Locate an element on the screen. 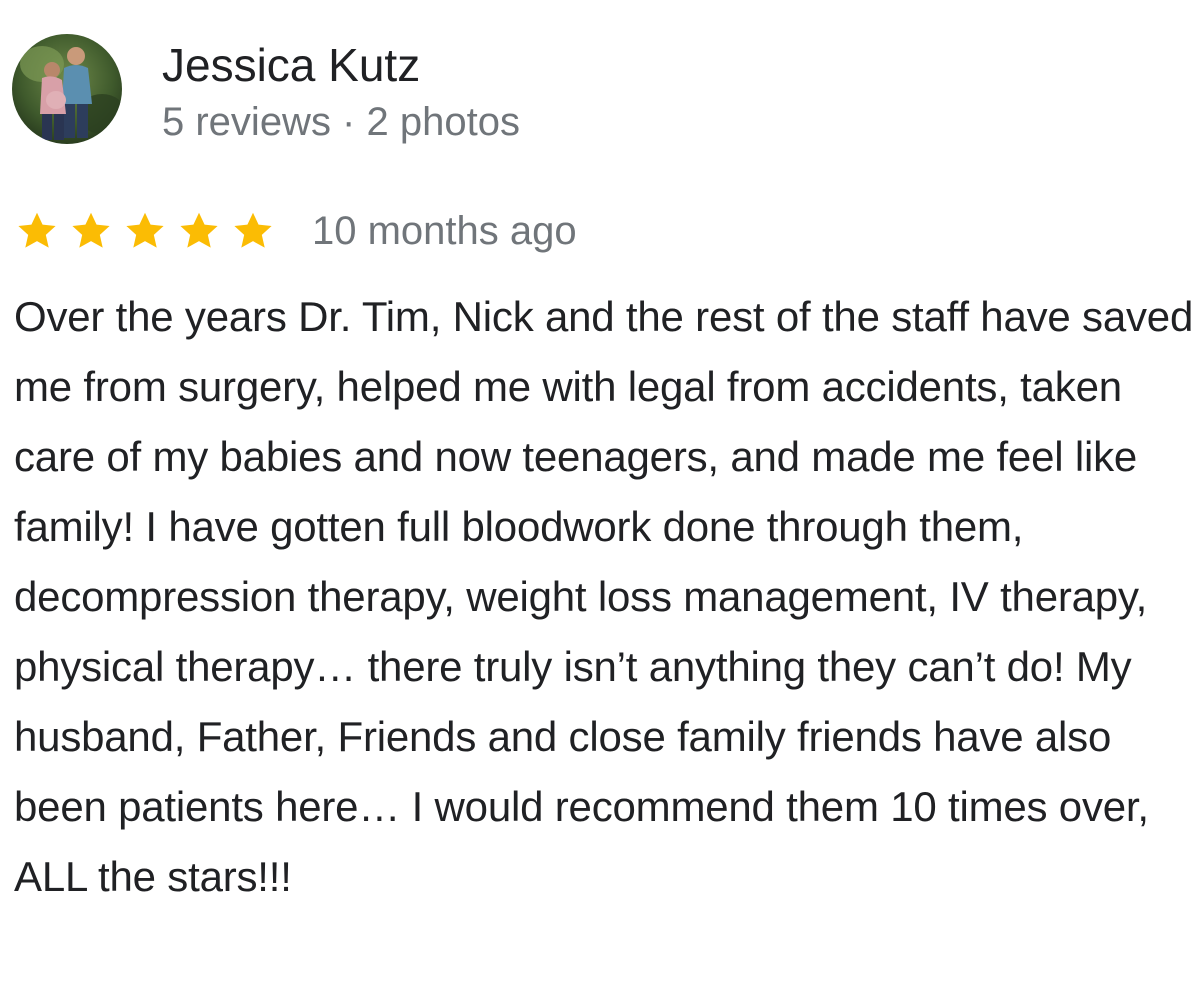 This screenshot has width=1200, height=1000. star-rating is located at coordinates (149, 231).